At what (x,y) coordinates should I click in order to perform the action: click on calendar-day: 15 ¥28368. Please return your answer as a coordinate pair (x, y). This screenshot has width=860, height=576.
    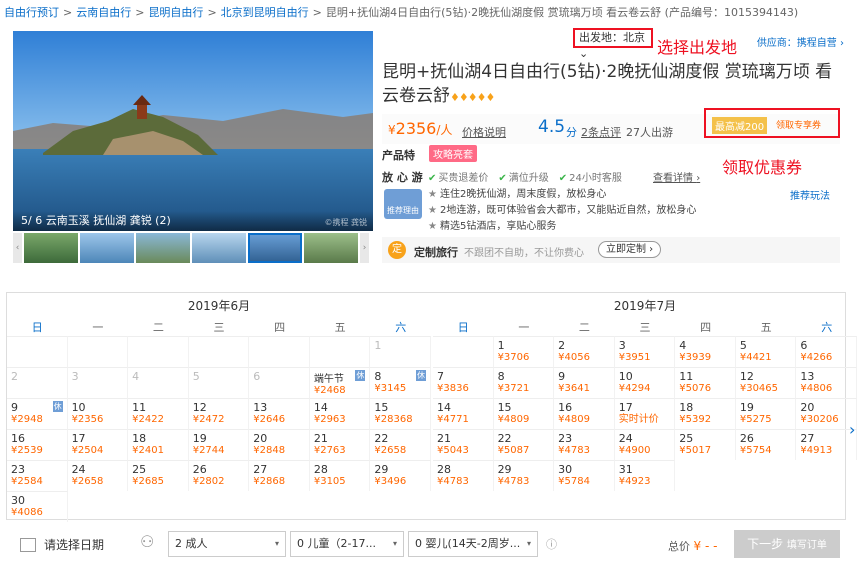
    Looking at the image, I should click on (400, 413).